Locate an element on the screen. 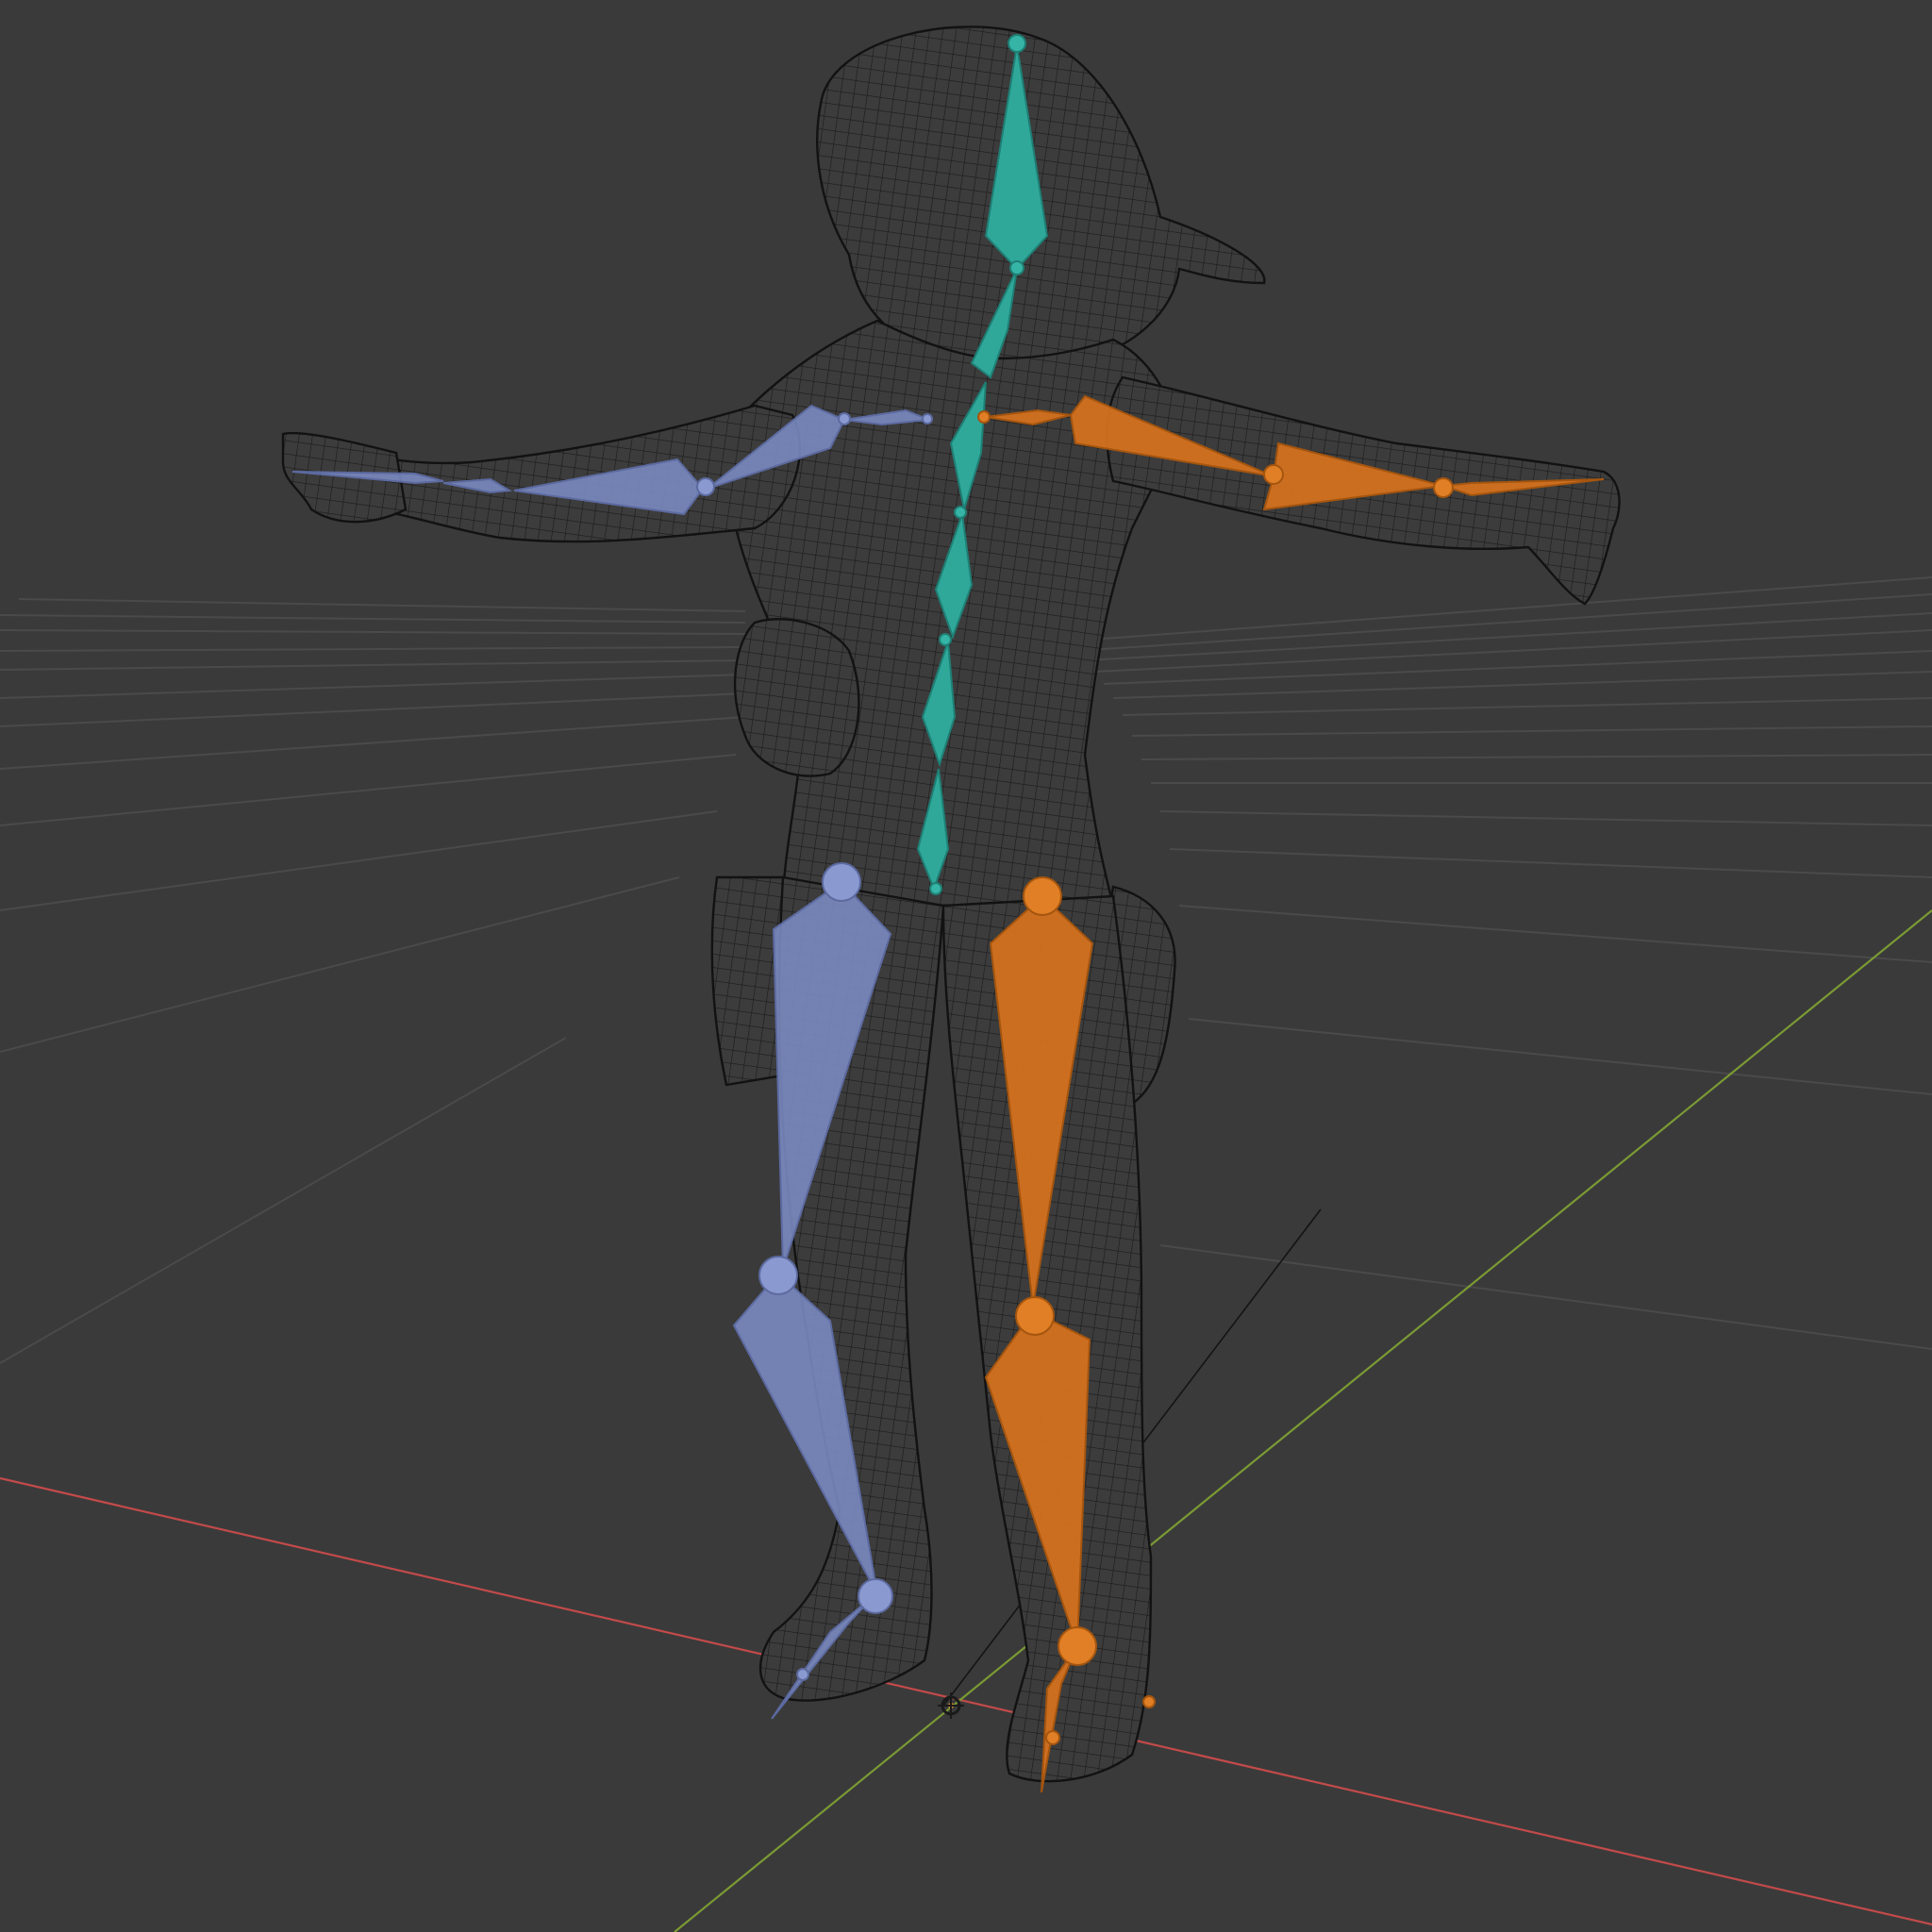 The image size is (1932, 1932). joint-knee-right is located at coordinates (1035, 1316).